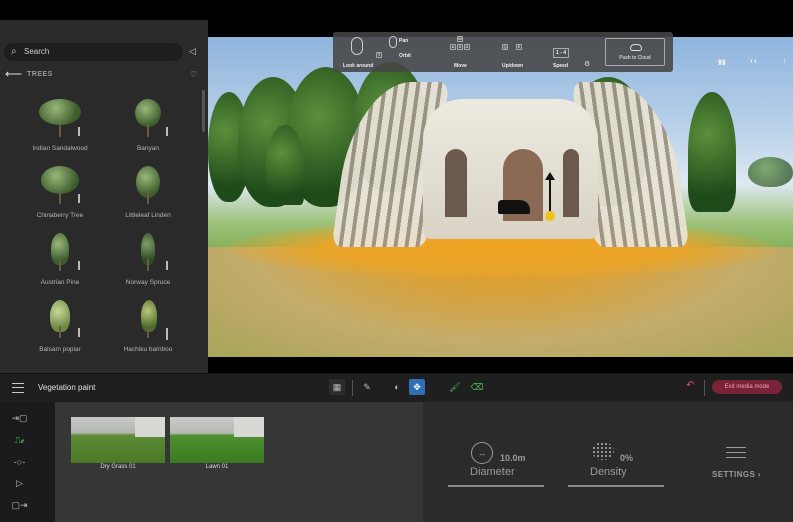 This screenshot has width=793, height=522. I want to click on library-item: Banyan, so click(148, 126).